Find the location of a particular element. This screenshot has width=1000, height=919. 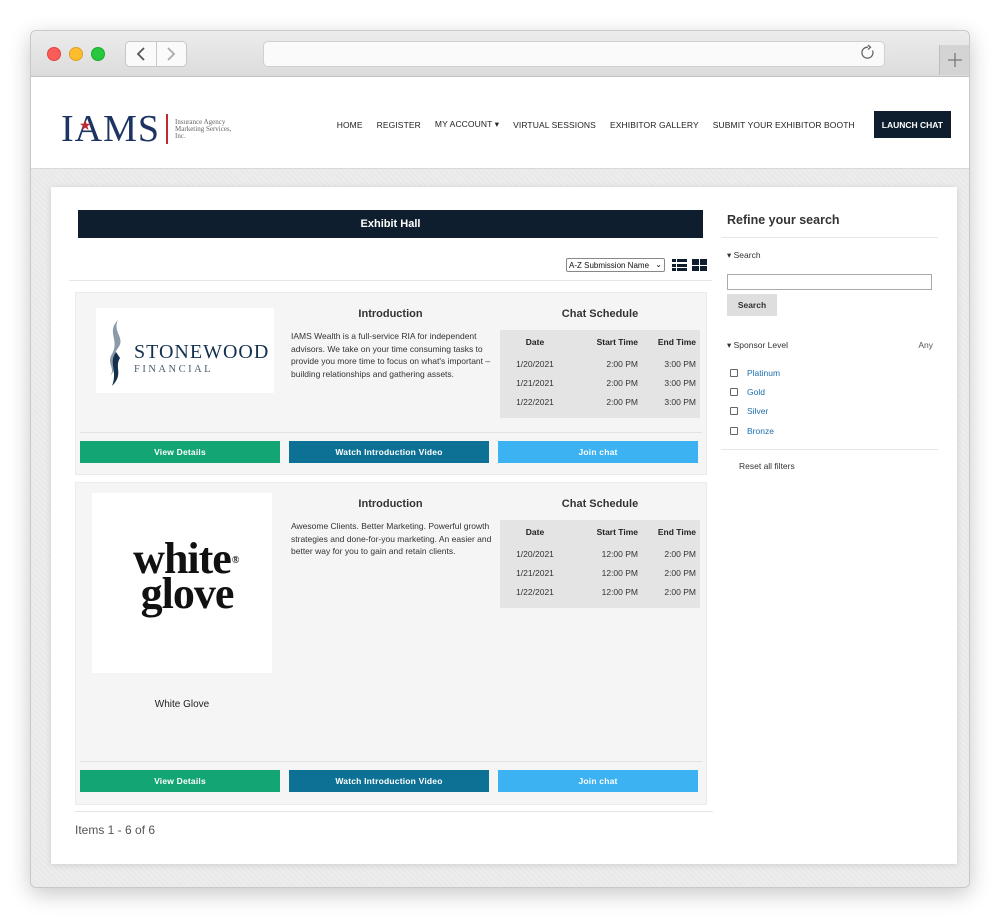

nav-register: REGISTER is located at coordinates (399, 125).